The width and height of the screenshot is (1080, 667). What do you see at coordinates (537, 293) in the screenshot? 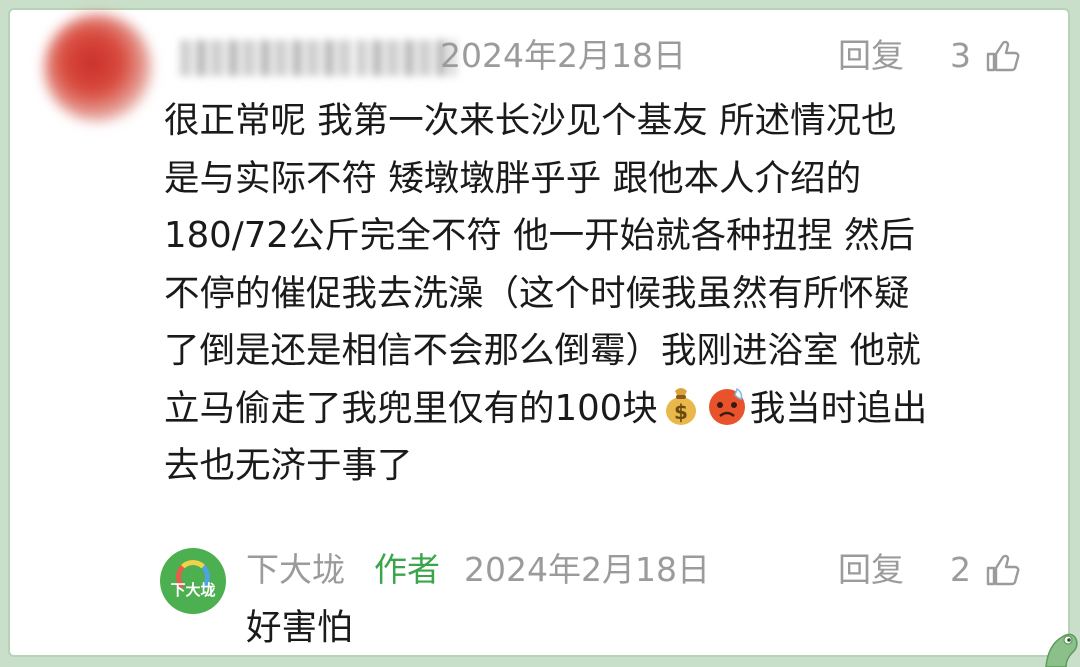
I see `comment-line: 不停的催促我去洗澡（这个时候我虽然有所怀疑` at bounding box center [537, 293].